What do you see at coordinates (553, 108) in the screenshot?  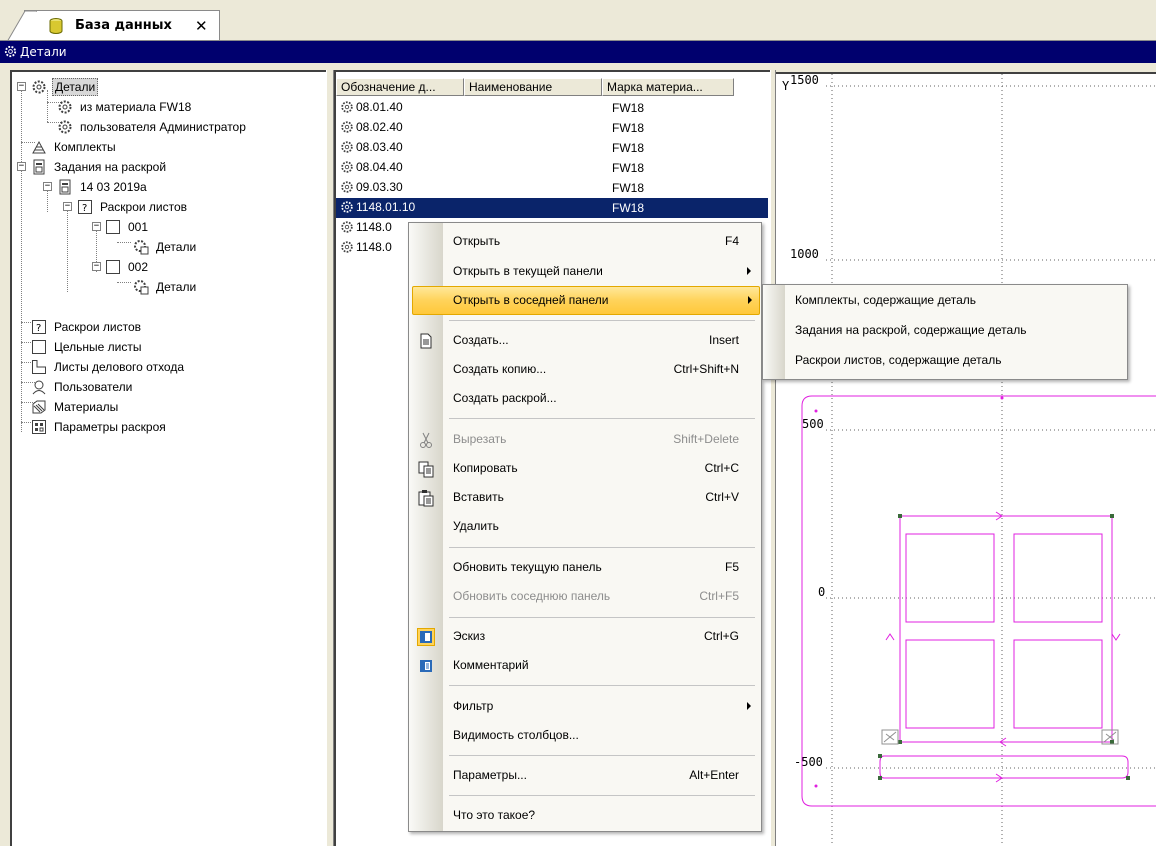 I see `list-row: 08.01.40 FW18` at bounding box center [553, 108].